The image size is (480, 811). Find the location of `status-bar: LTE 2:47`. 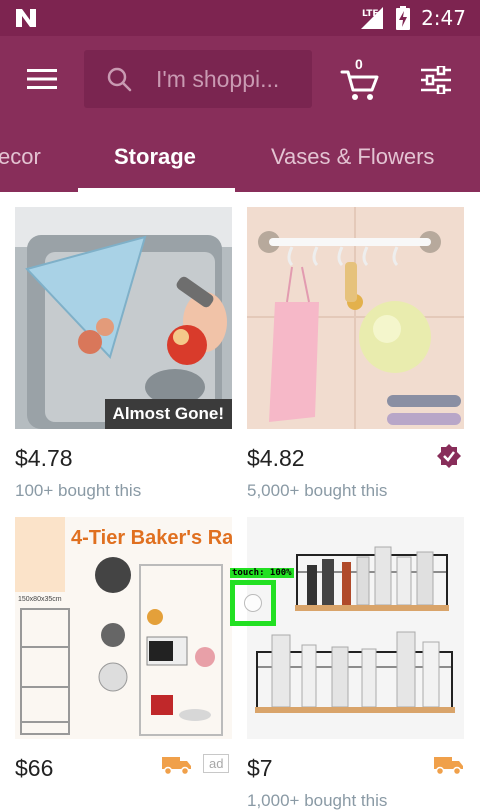

status-bar: LTE 2:47 is located at coordinates (240, 18).